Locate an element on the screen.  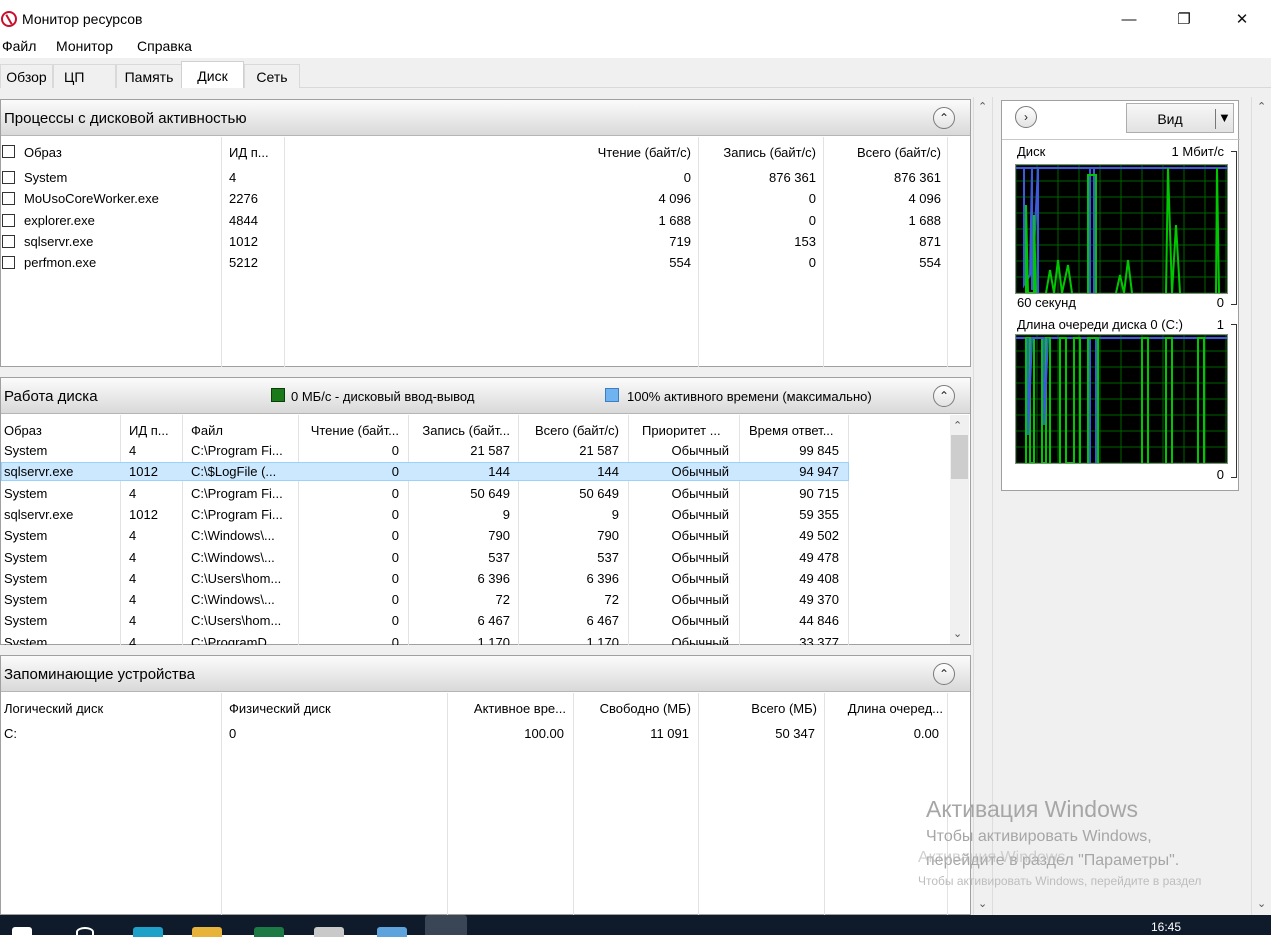
scrollbar-thumb is located at coordinates (959, 457).